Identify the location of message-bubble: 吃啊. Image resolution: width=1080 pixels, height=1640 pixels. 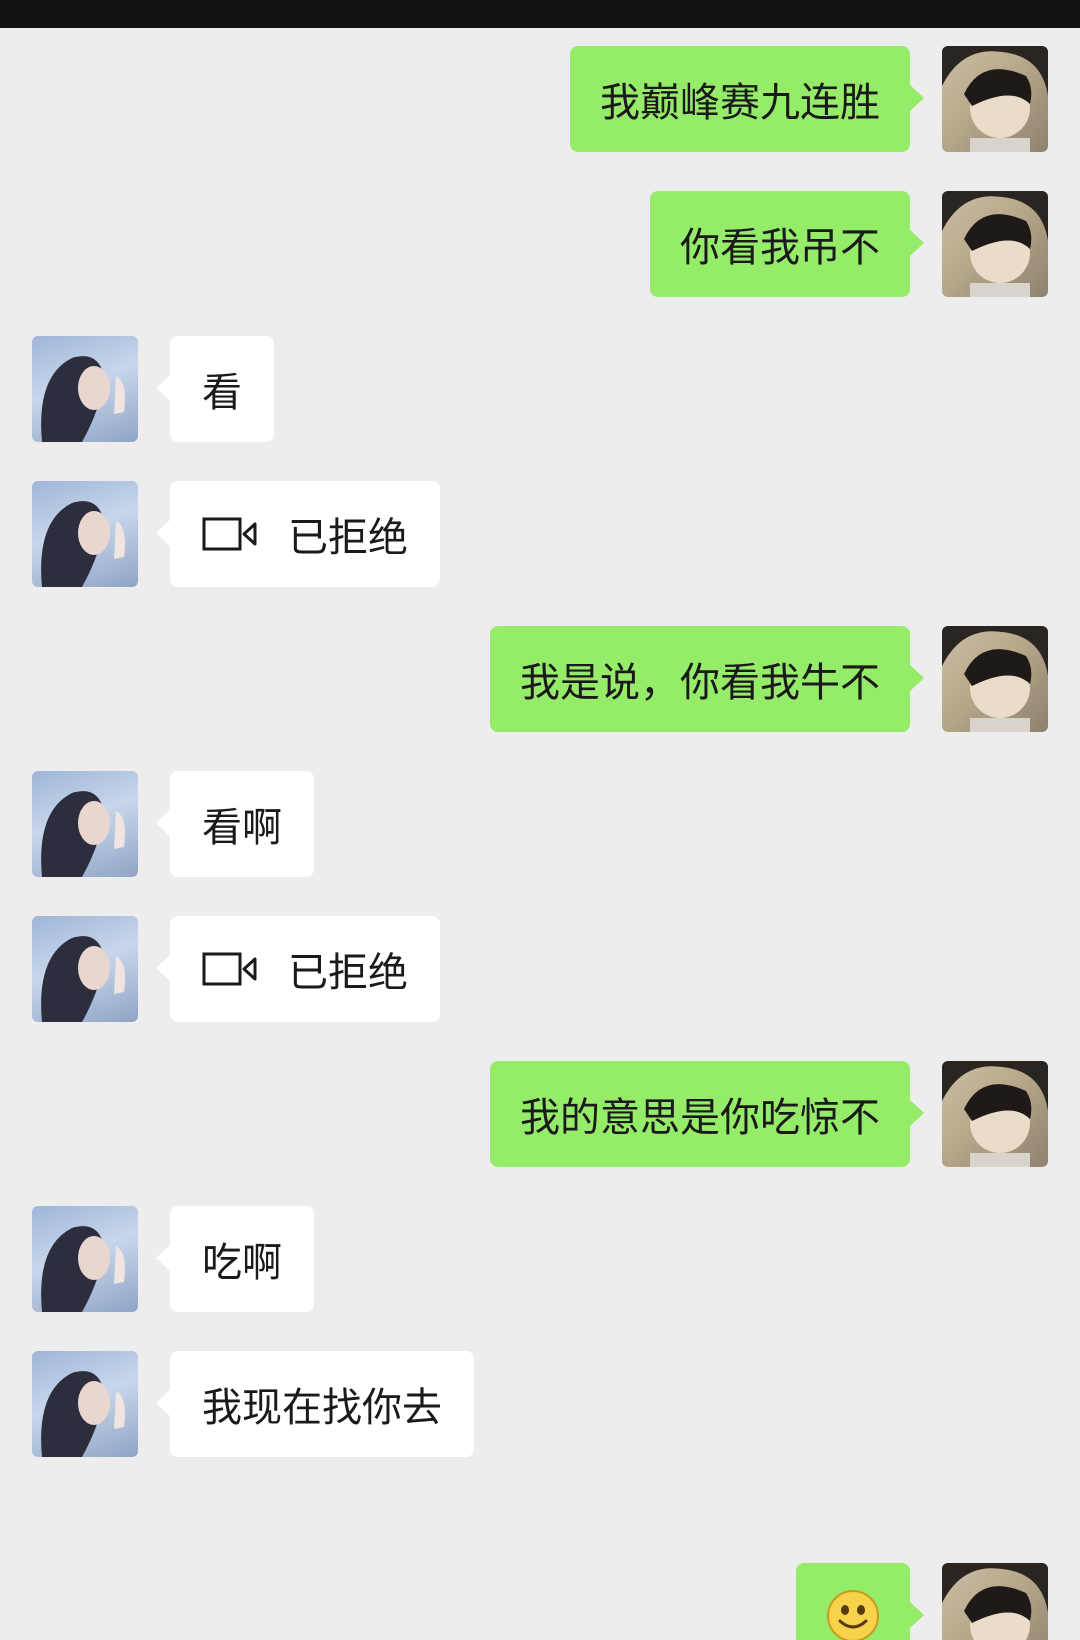
(235, 1259).